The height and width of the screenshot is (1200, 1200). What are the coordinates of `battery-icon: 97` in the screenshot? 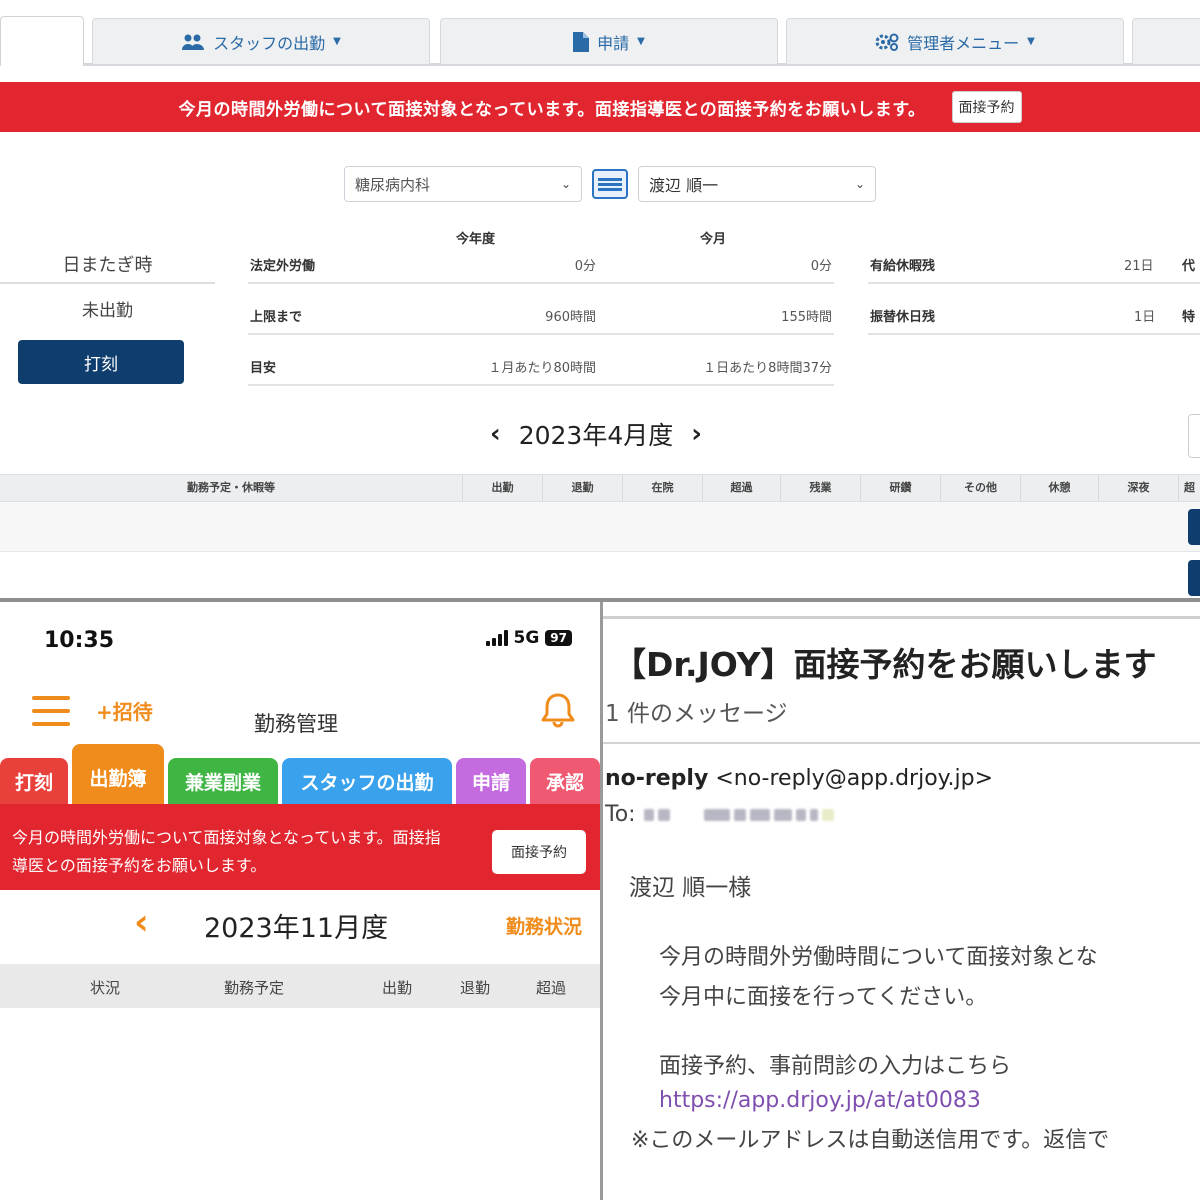 It's located at (558, 638).